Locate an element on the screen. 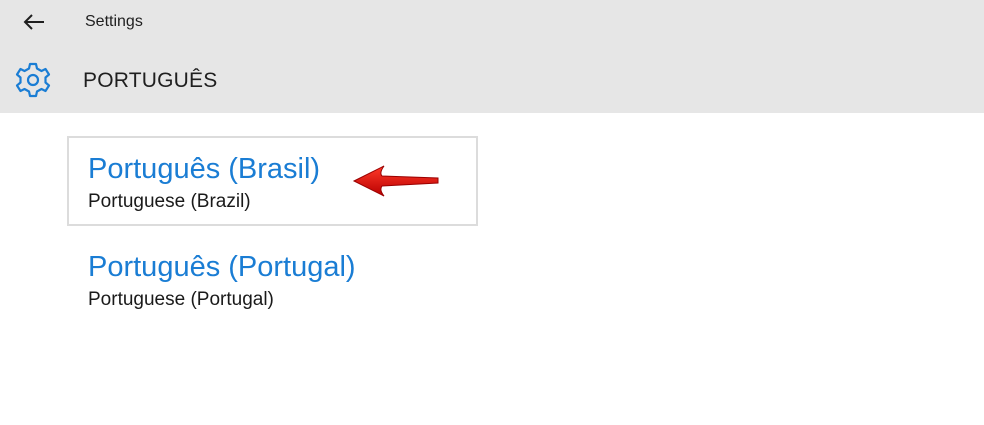 Image resolution: width=984 pixels, height=425 pixels. back-arrow-icon is located at coordinates (33, 22).